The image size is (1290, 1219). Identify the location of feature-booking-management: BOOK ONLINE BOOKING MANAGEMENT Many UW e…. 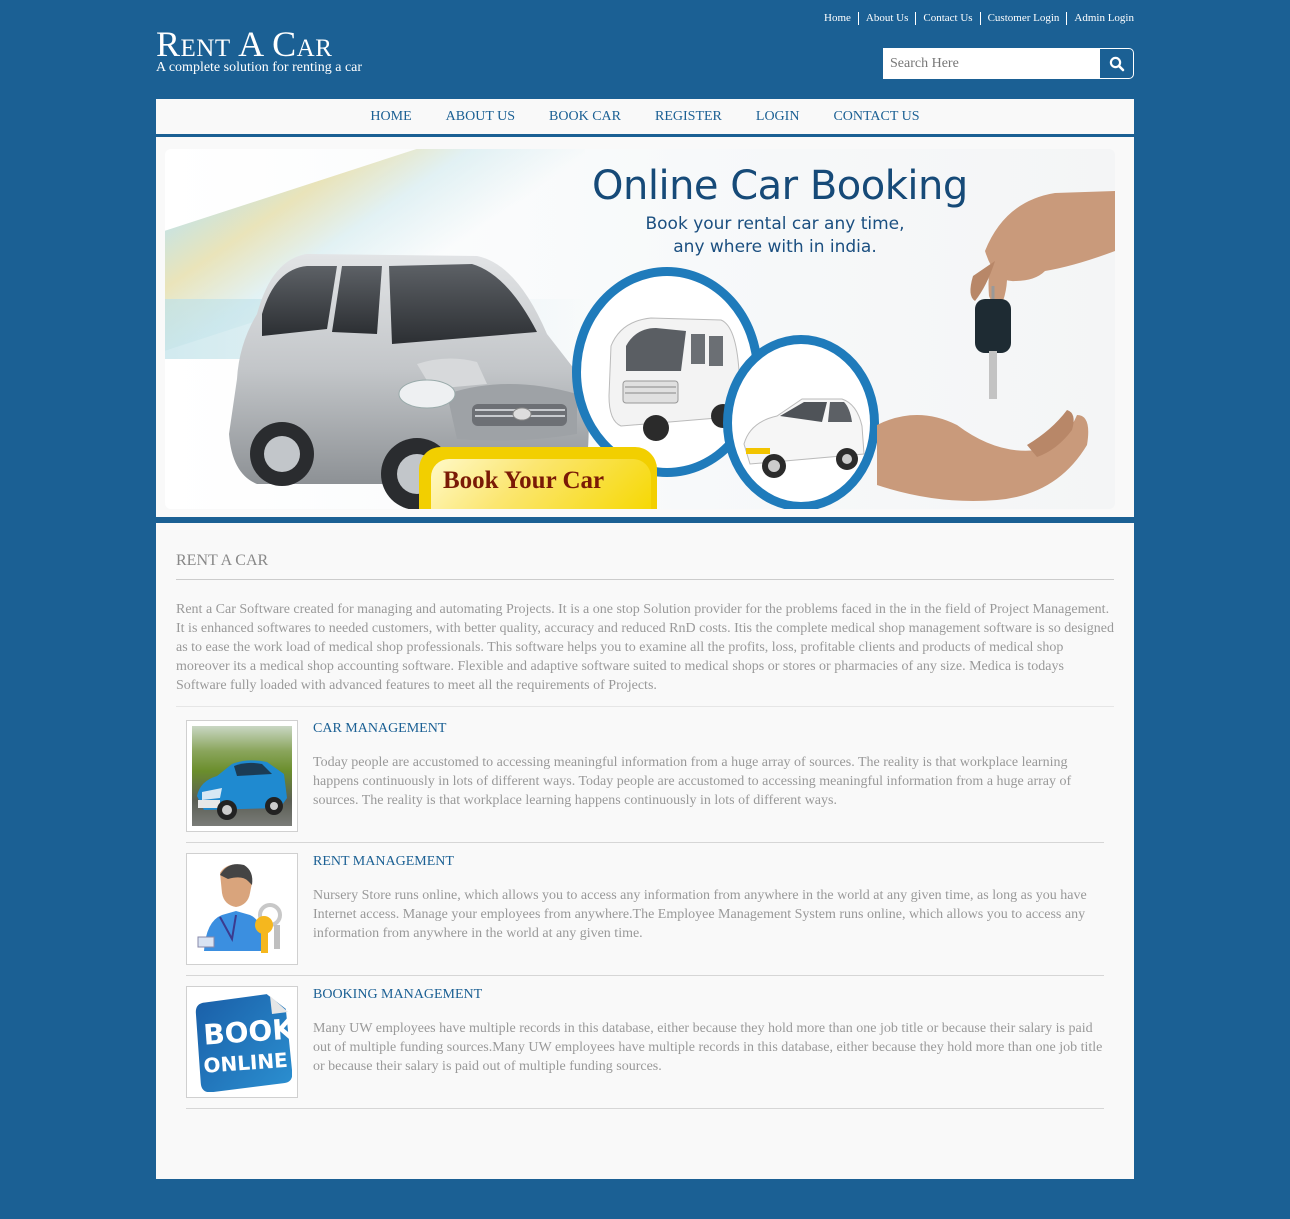
(645, 1047).